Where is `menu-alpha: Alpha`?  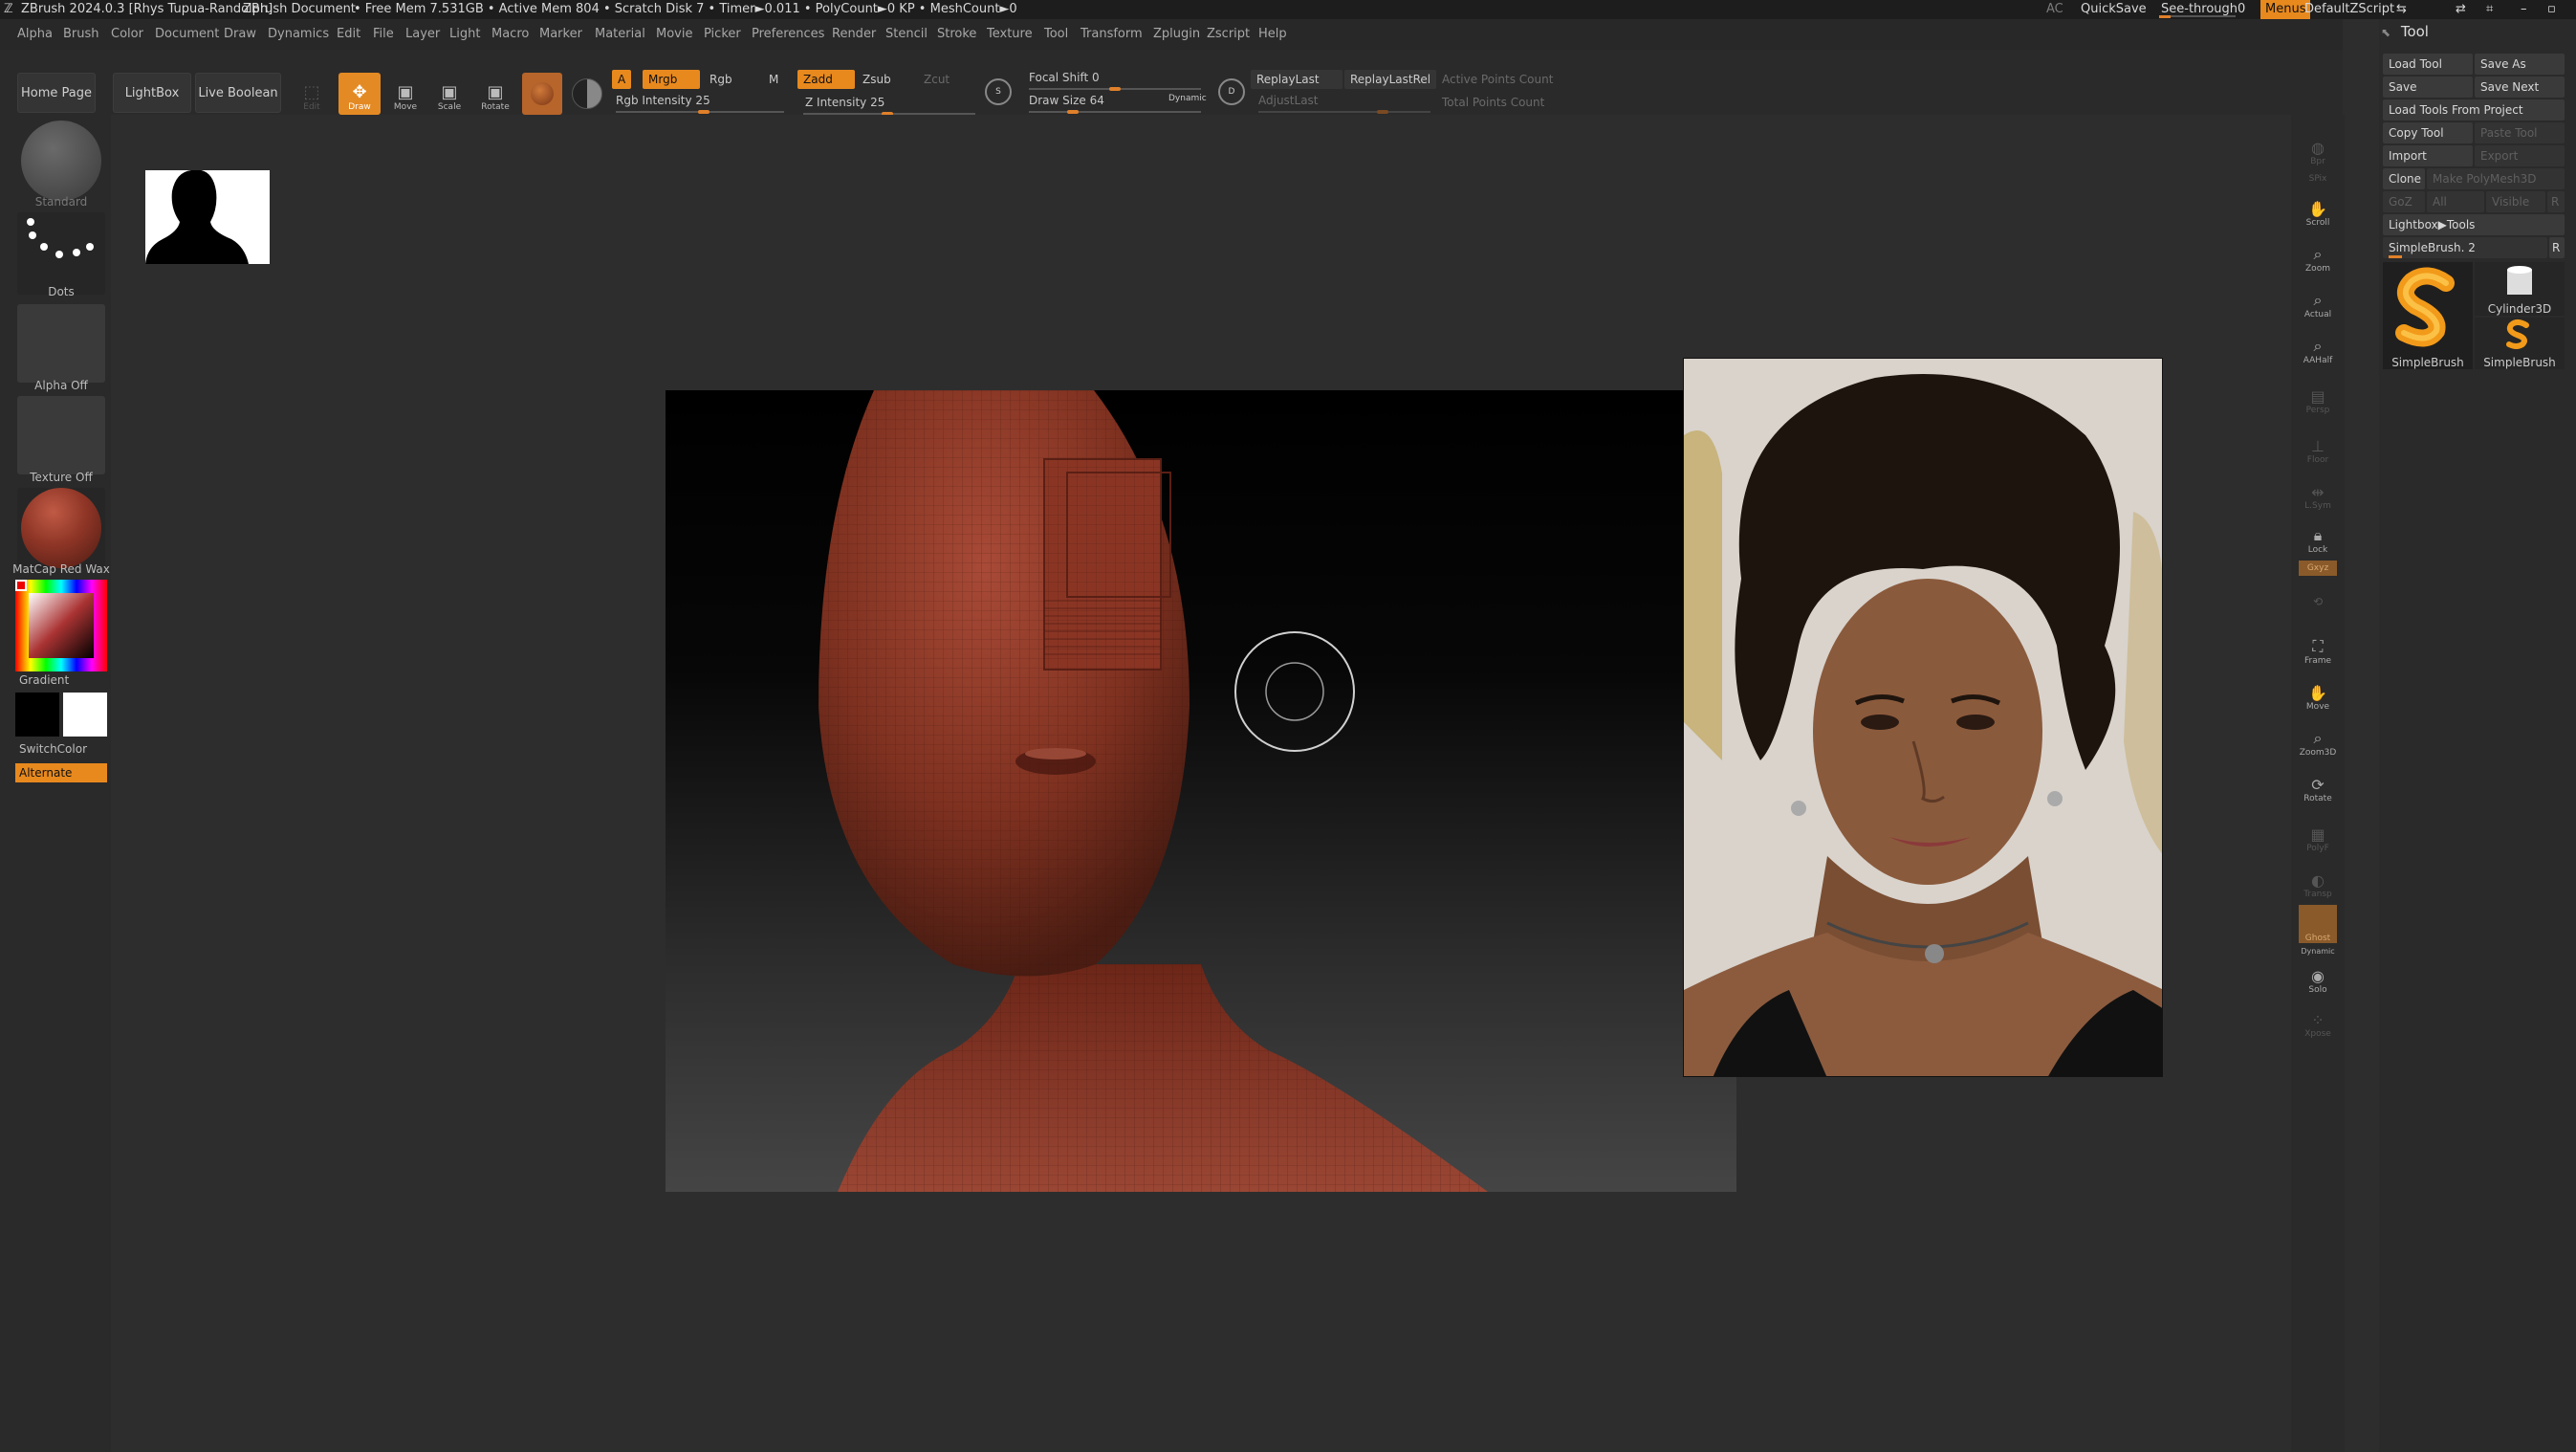
menu-alpha: Alpha is located at coordinates (35, 34).